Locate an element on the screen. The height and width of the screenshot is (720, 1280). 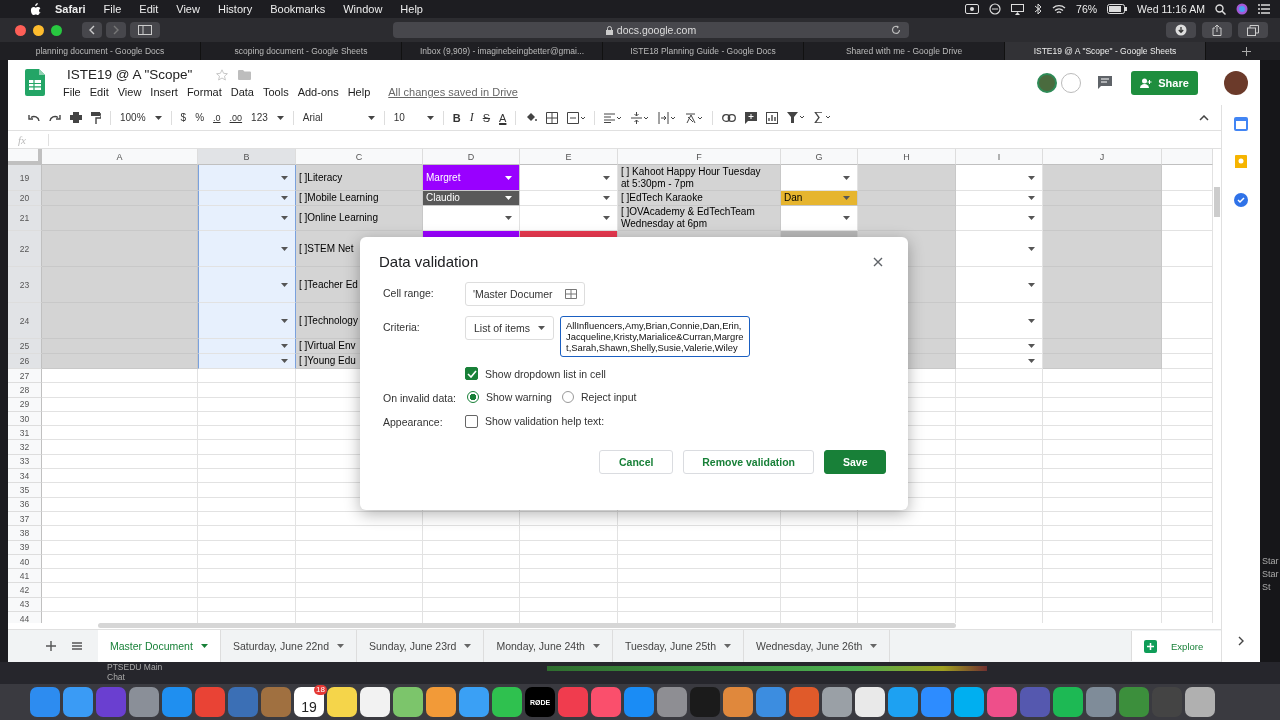
row-header: 21 is located at coordinates (25, 218).